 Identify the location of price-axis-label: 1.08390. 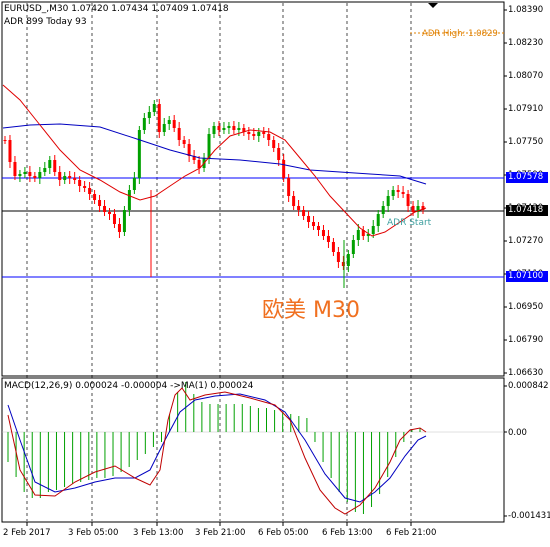
(526, 10).